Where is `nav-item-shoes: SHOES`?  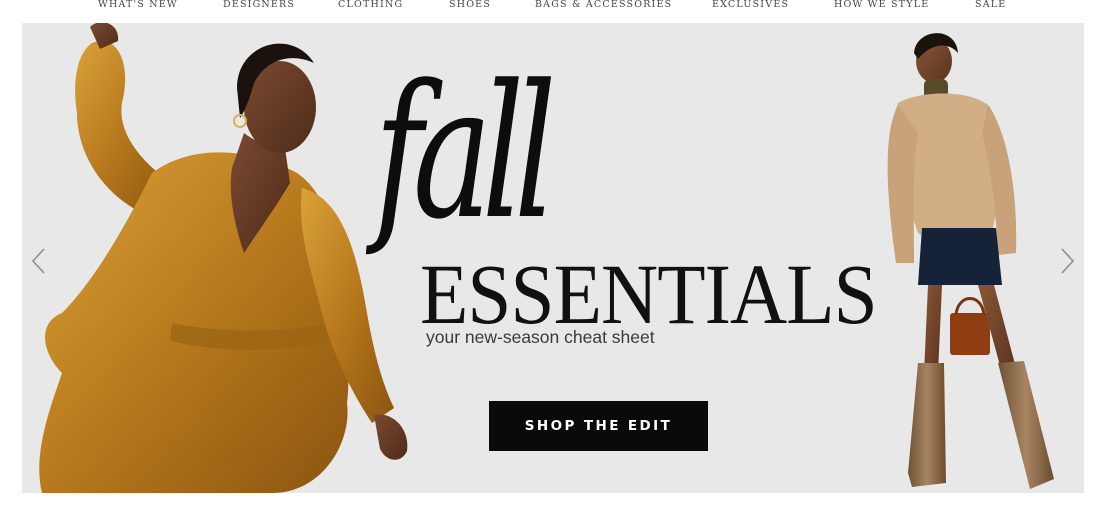
nav-item-shoes: SHOES is located at coordinates (470, 5).